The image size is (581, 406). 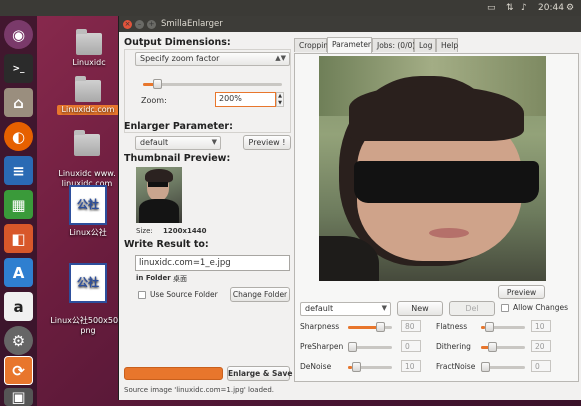 What do you see at coordinates (280, 58) in the screenshot?
I see `chevron-down-icon: ▲▼` at bounding box center [280, 58].